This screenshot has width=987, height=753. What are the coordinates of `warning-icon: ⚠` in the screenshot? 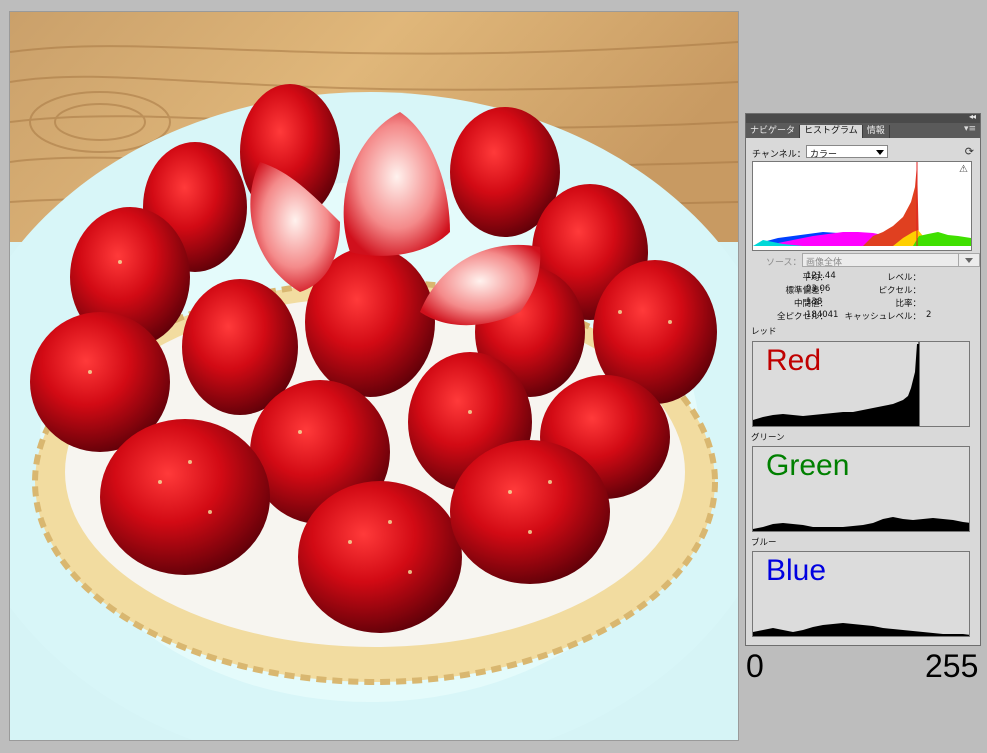 It's located at (963, 169).